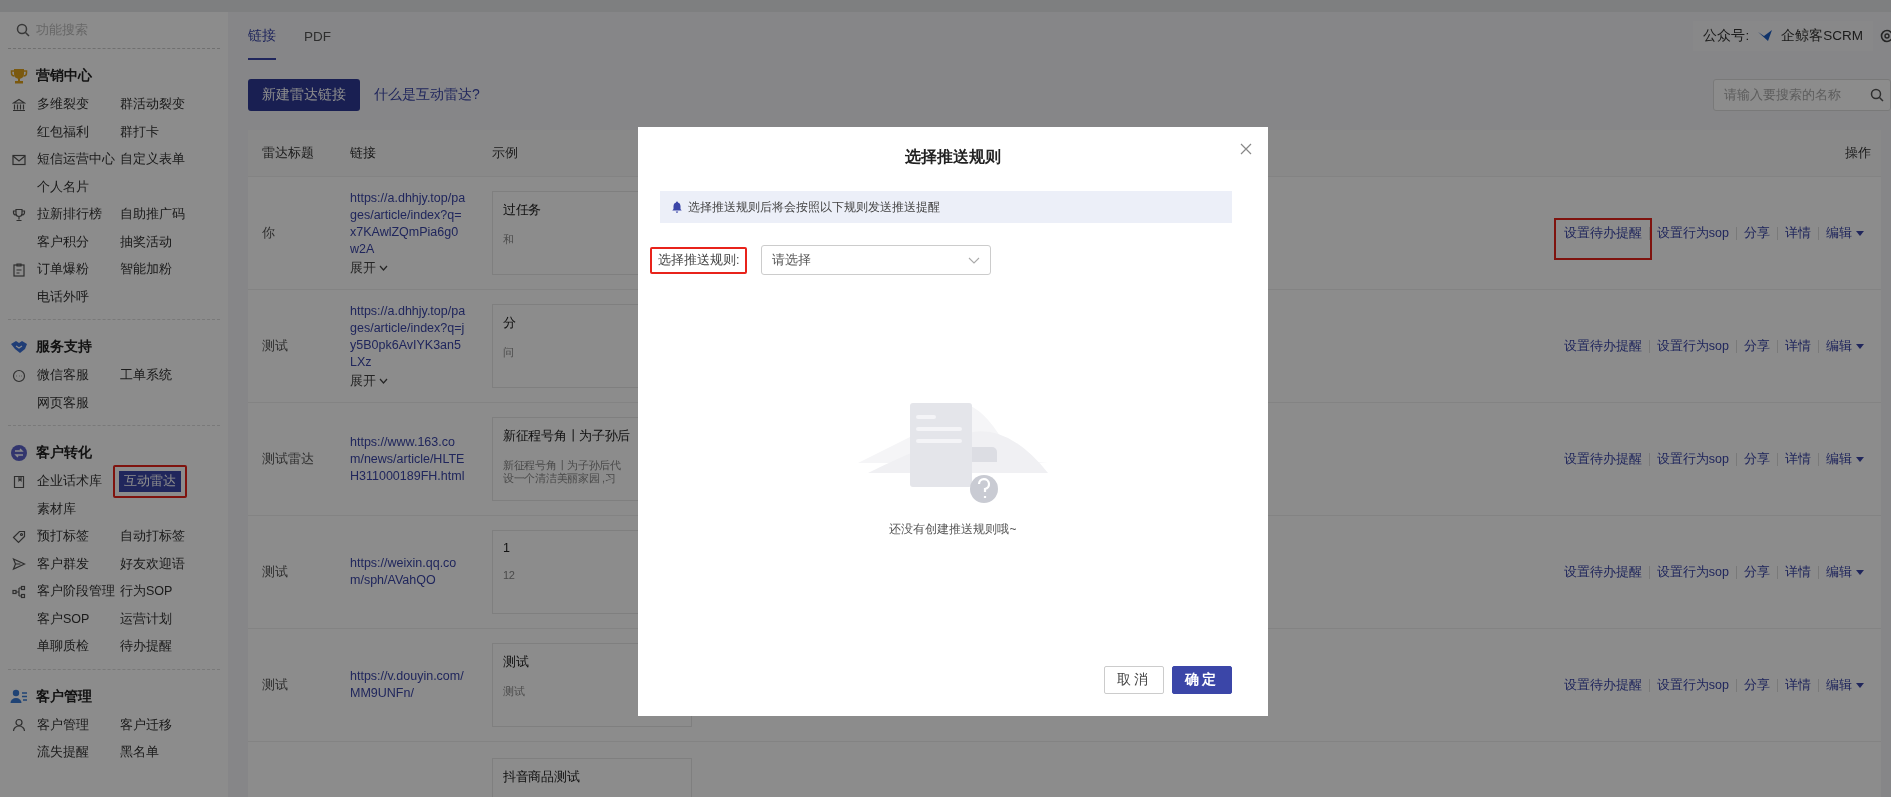  Describe the element at coordinates (69, 482) in the screenshot. I see `menu-item: 企业话术库` at that location.